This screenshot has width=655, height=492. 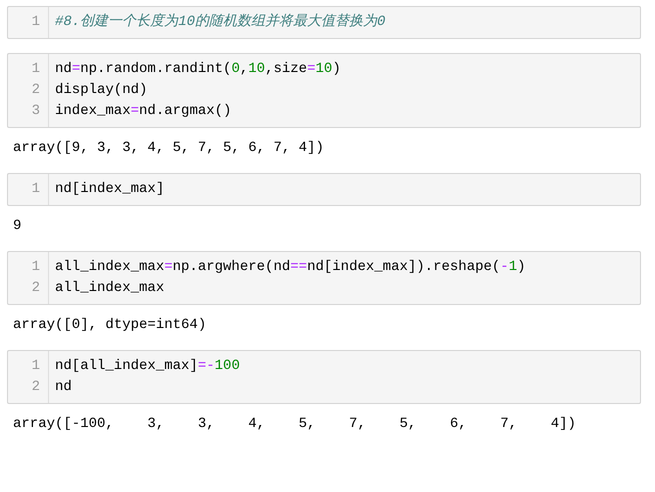 What do you see at coordinates (110, 288) in the screenshot?
I see `code-line: all_index_max` at bounding box center [110, 288].